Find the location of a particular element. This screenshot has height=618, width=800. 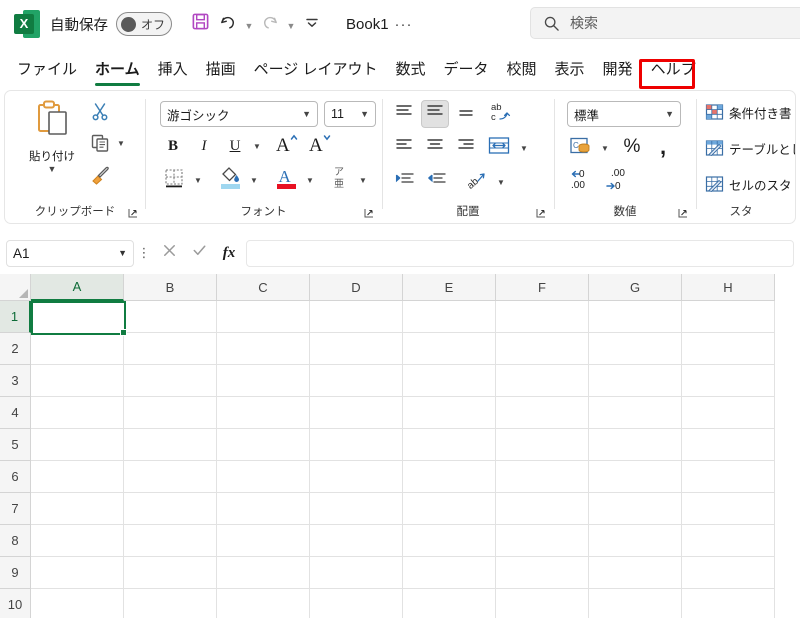

cell-c10 is located at coordinates (263, 603).